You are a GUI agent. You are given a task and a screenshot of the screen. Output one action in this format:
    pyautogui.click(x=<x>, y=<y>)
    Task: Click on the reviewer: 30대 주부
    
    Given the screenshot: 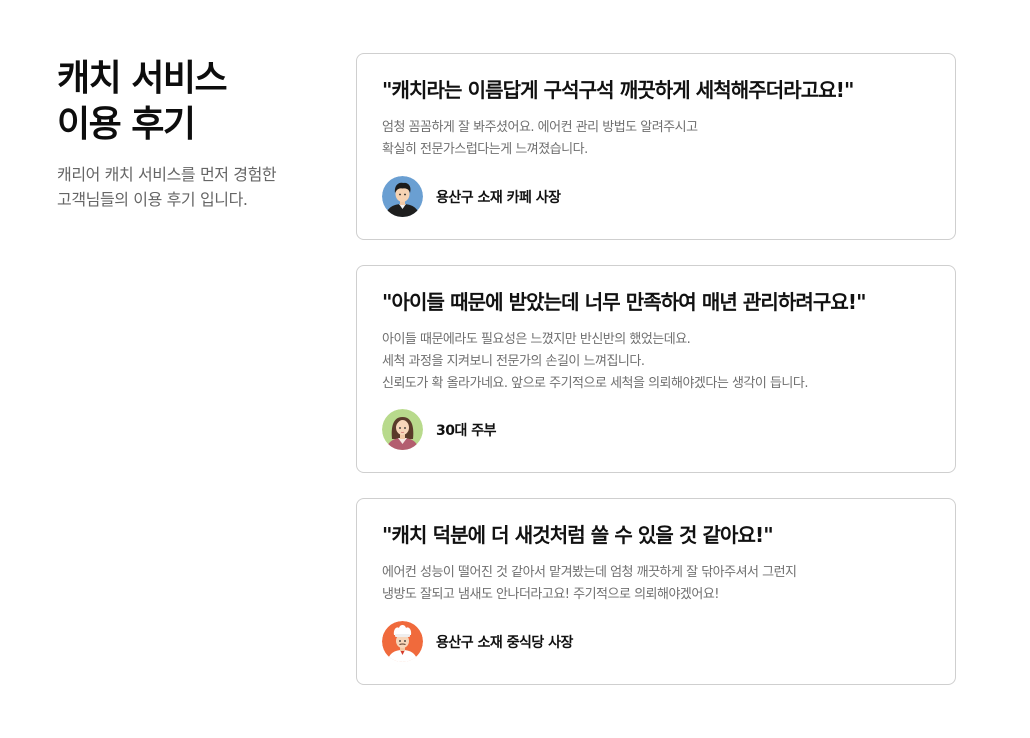 What is the action you would take?
    pyautogui.click(x=439, y=429)
    